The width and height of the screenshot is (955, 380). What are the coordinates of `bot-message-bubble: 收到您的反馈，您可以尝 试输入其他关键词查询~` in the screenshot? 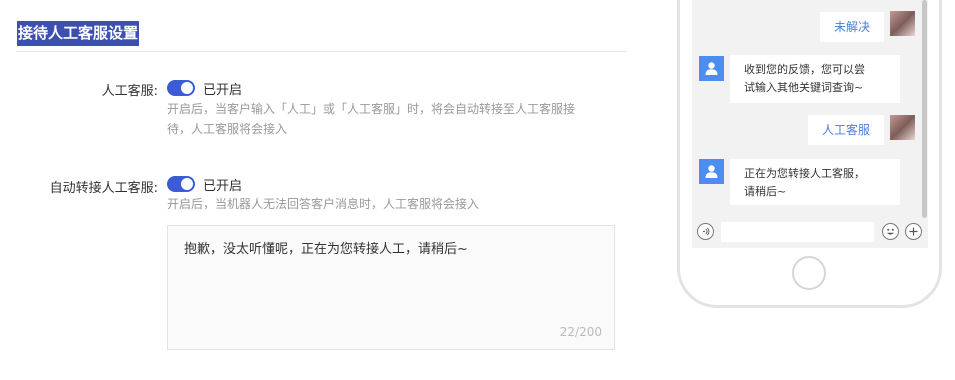 It's located at (815, 79).